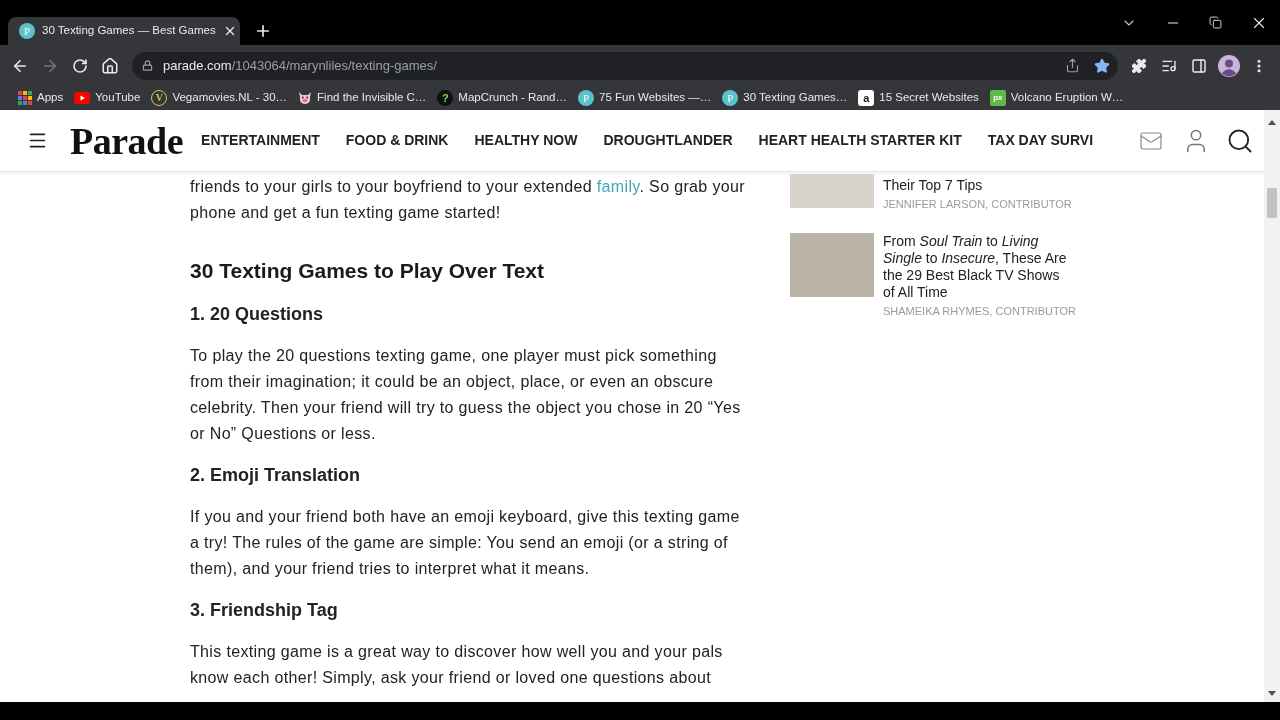  Describe the element at coordinates (866, 98) in the screenshot. I see `site-favicon: a` at that location.